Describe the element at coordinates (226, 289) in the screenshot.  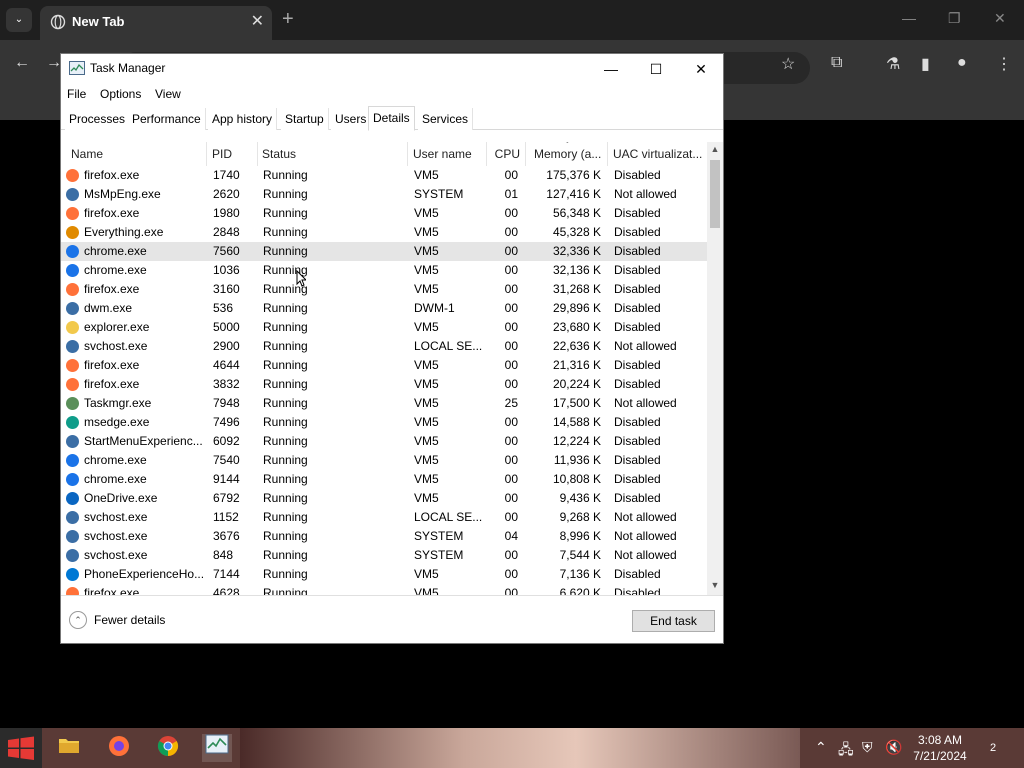
I see `process-pid: 3160` at that location.